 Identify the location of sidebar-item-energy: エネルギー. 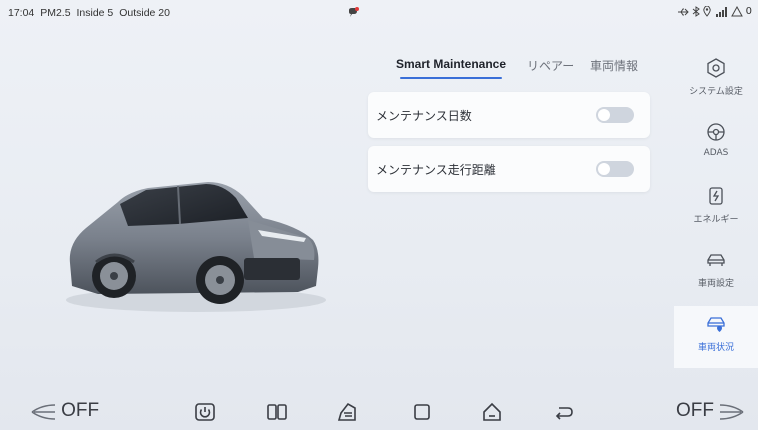
(716, 209).